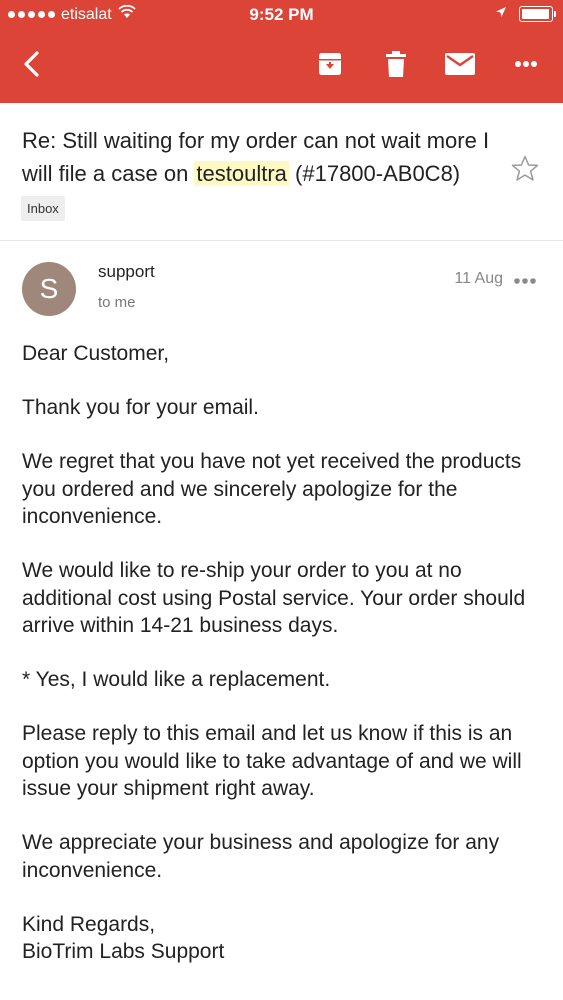 The image size is (563, 1000). Describe the element at coordinates (537, 14) in the screenshot. I see `battery-icon` at that location.